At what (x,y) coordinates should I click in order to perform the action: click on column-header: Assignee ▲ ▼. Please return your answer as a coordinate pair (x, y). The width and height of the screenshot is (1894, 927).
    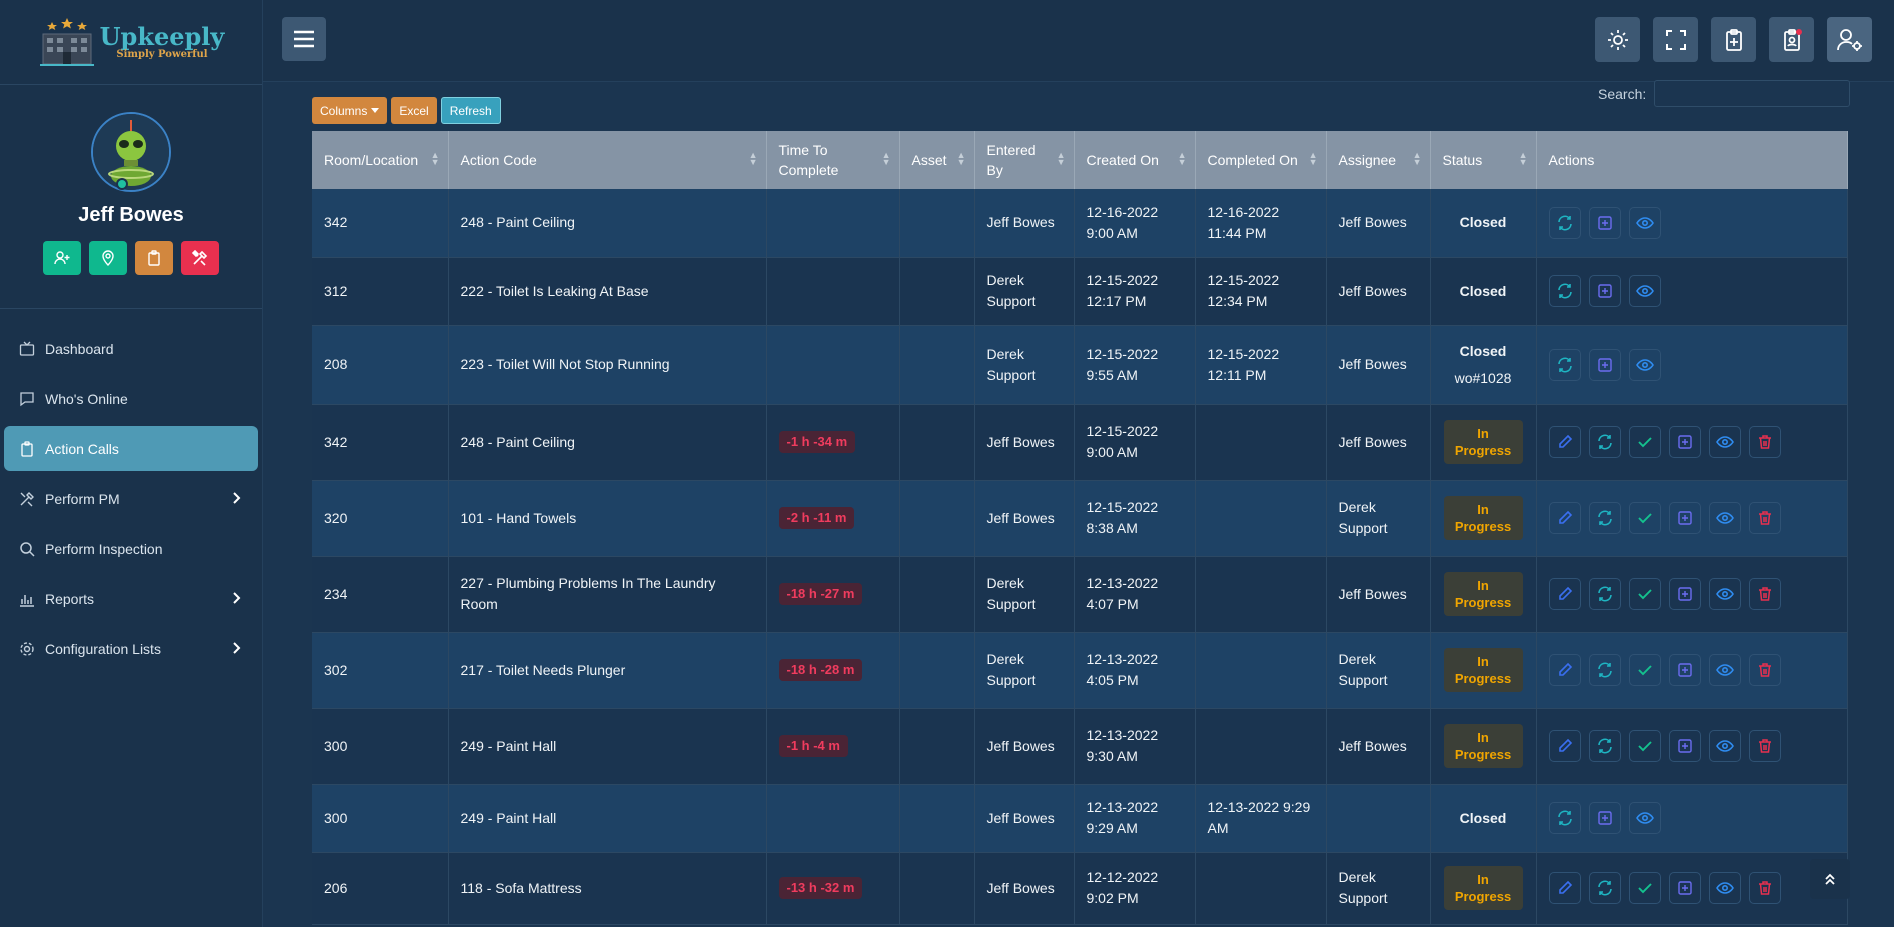
    Looking at the image, I should click on (1378, 160).